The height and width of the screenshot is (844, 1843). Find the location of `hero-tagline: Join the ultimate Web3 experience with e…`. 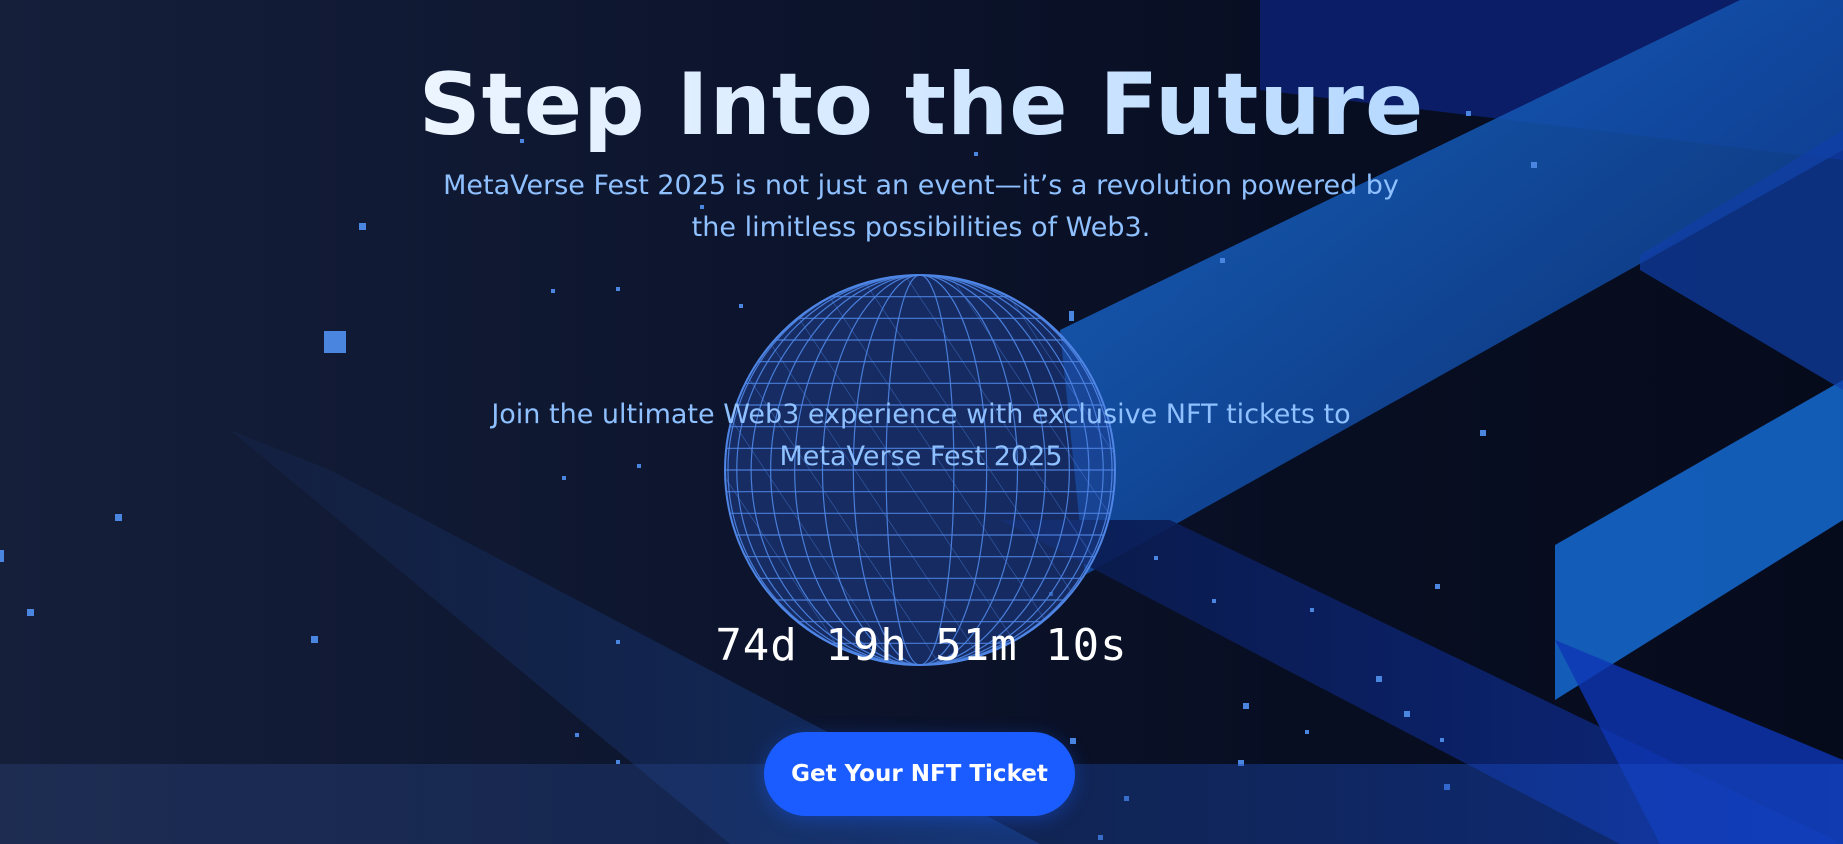

hero-tagline: Join the ultimate Web3 experience with e… is located at coordinates (921, 435).